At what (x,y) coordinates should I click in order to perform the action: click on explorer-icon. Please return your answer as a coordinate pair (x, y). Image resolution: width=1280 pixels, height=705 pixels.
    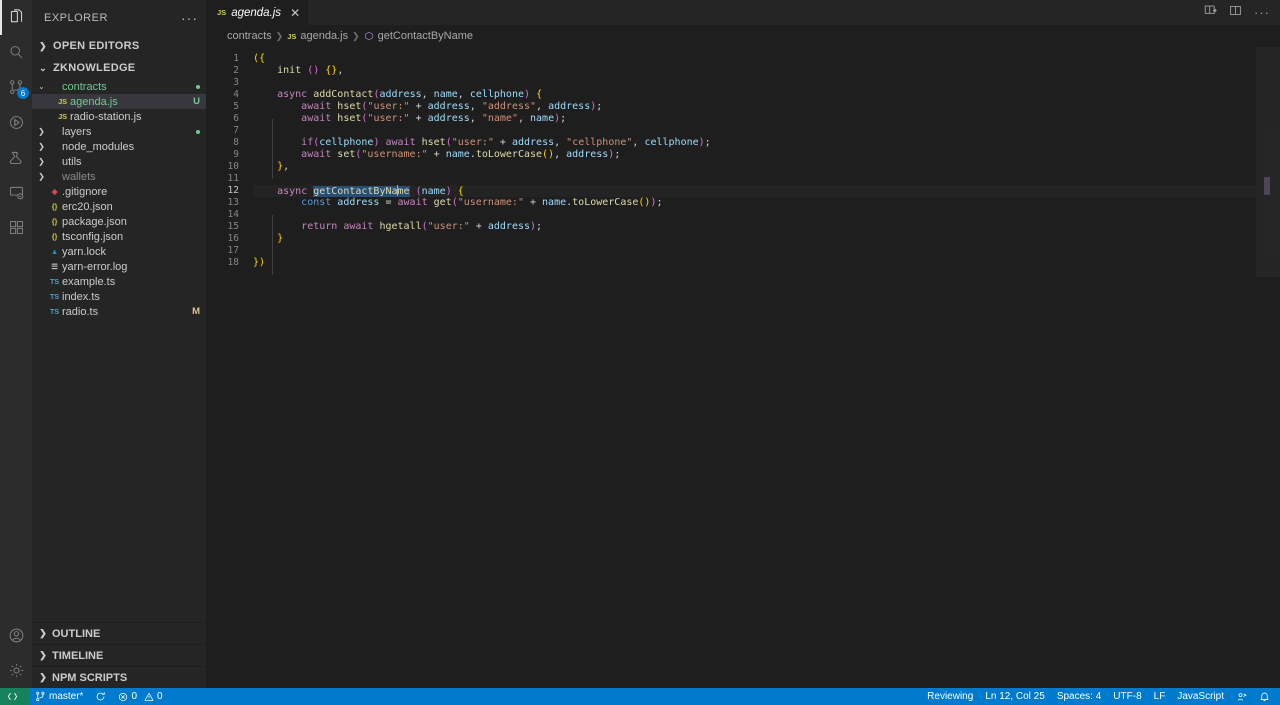
    Looking at the image, I should click on (16, 17).